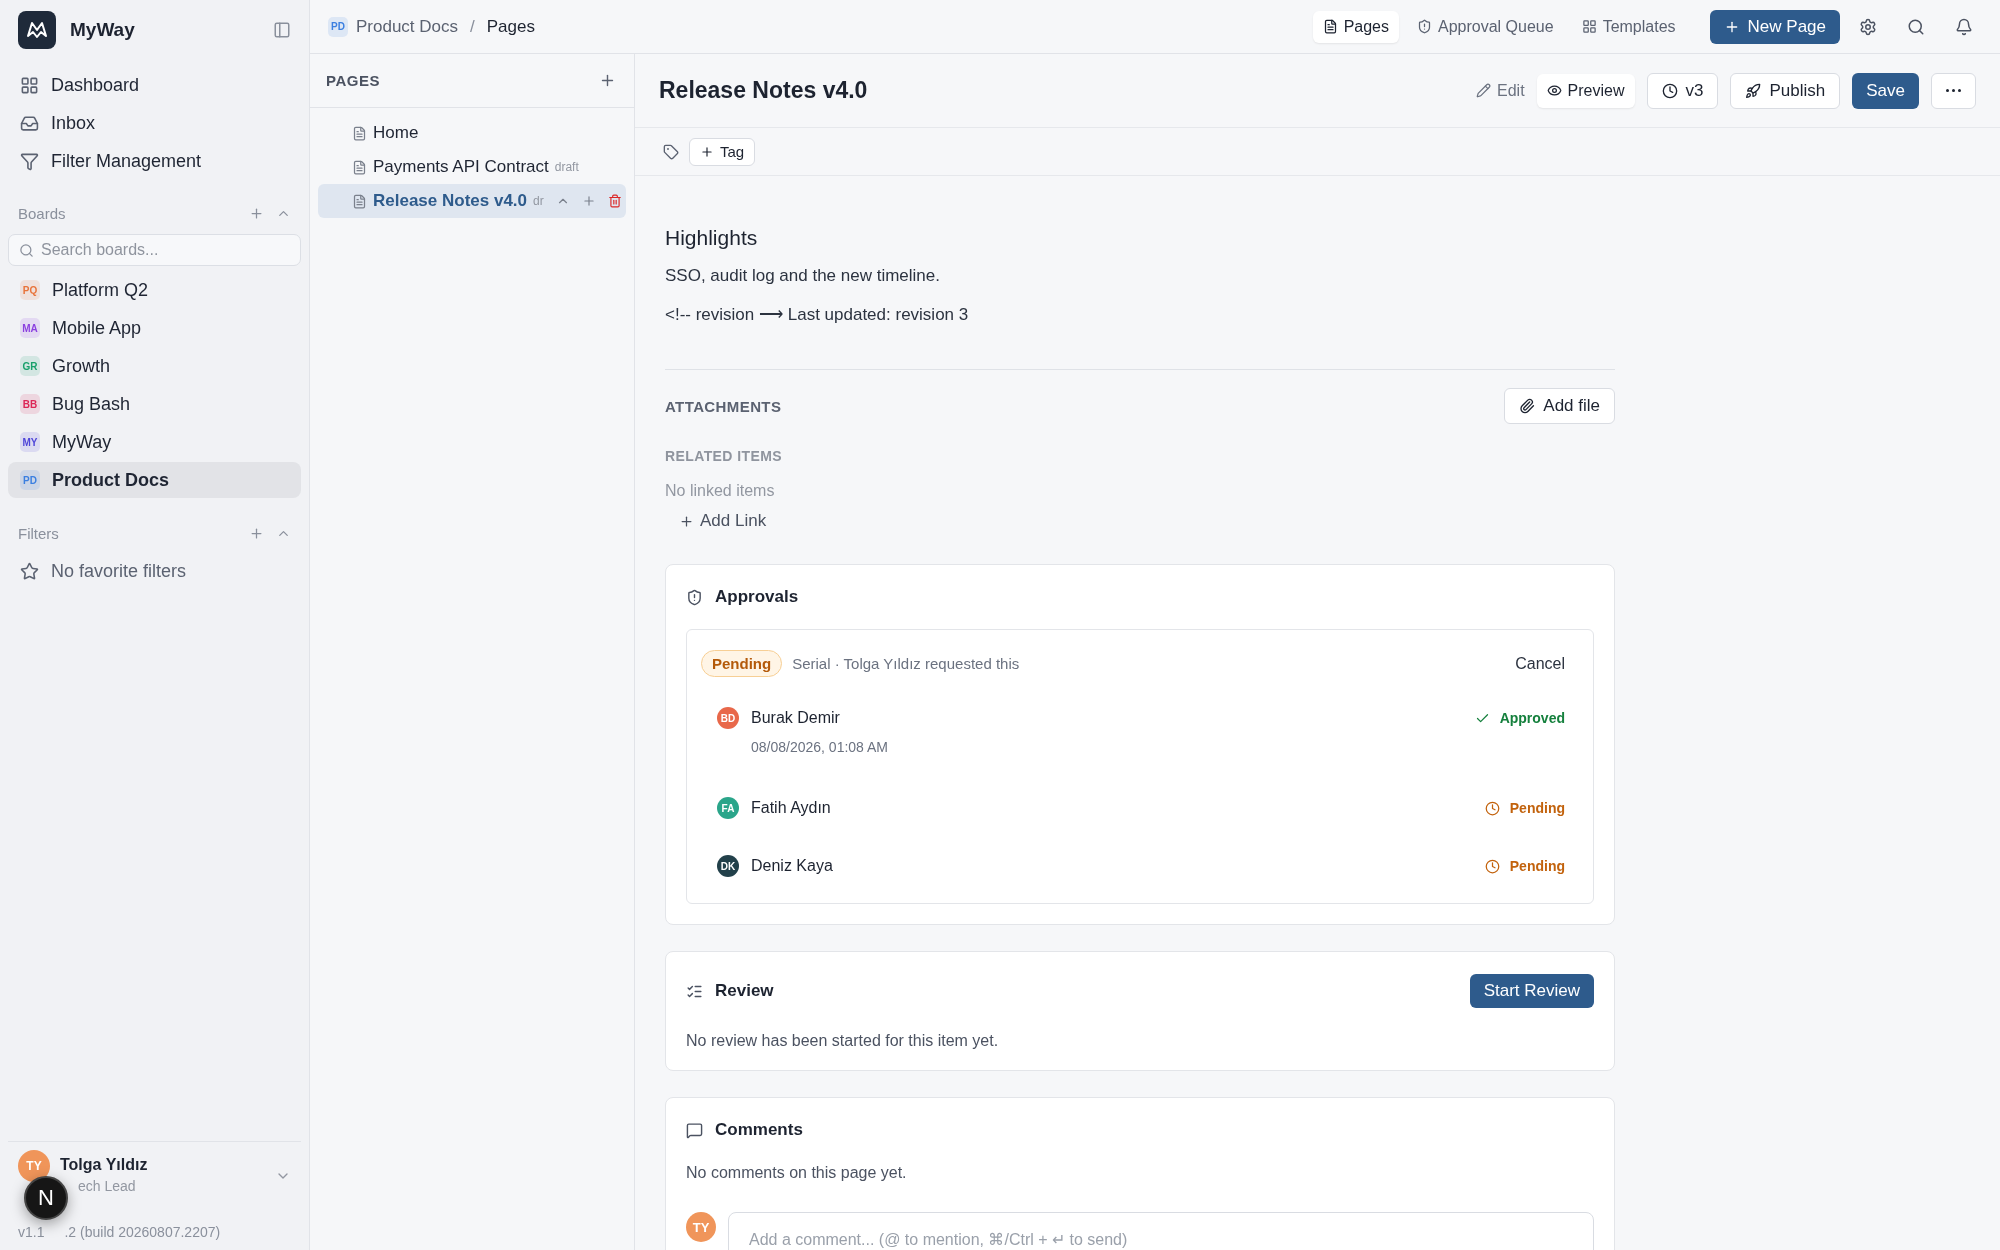  I want to click on board-item: PD Product Docs, so click(154, 480).